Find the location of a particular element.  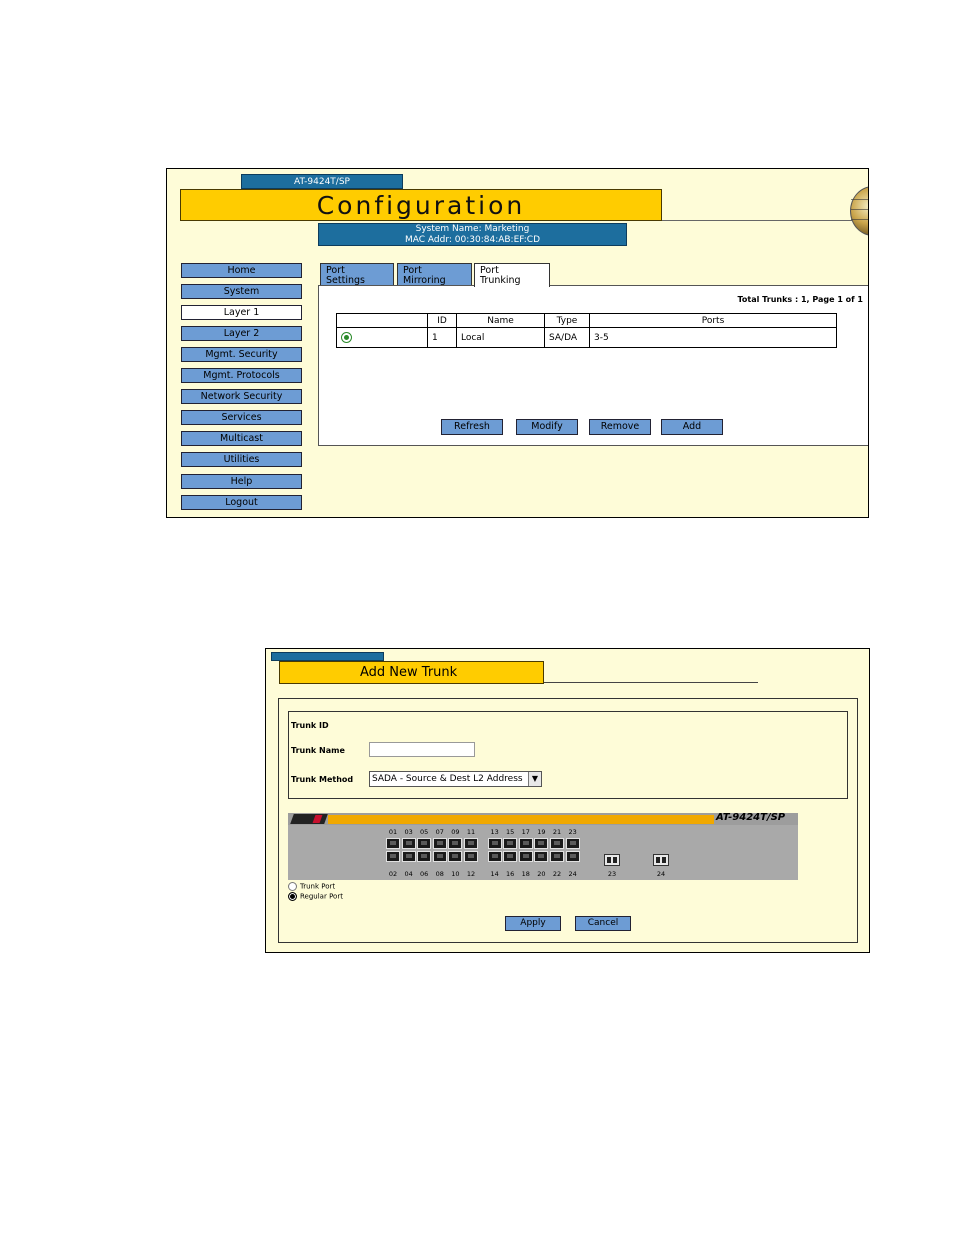

row-select-cell is located at coordinates (382, 337).